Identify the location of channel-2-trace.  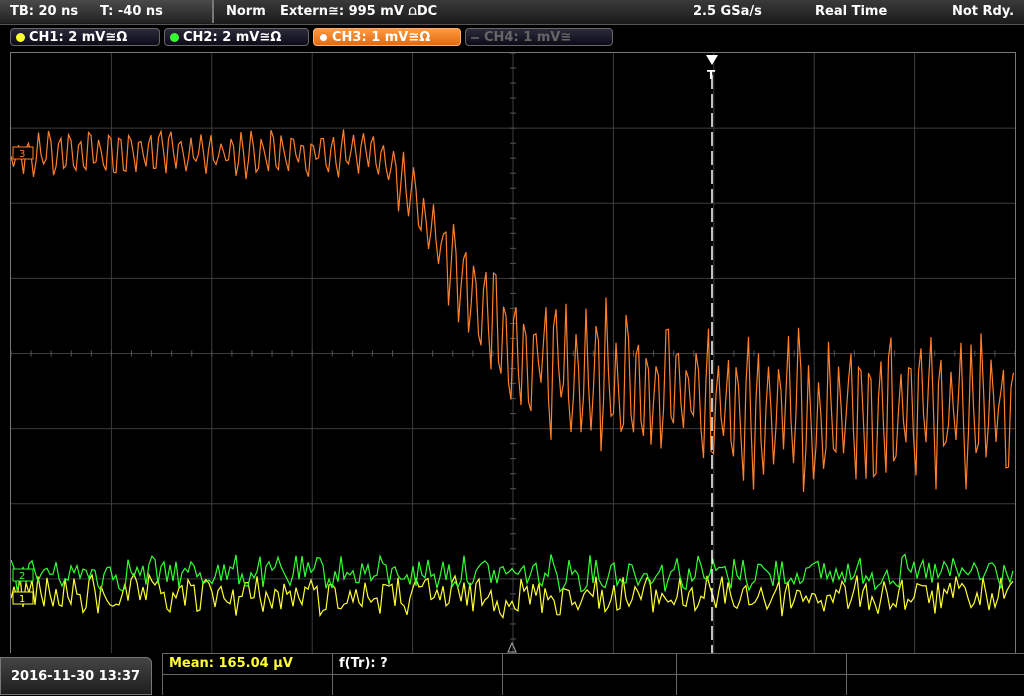
(512, 573).